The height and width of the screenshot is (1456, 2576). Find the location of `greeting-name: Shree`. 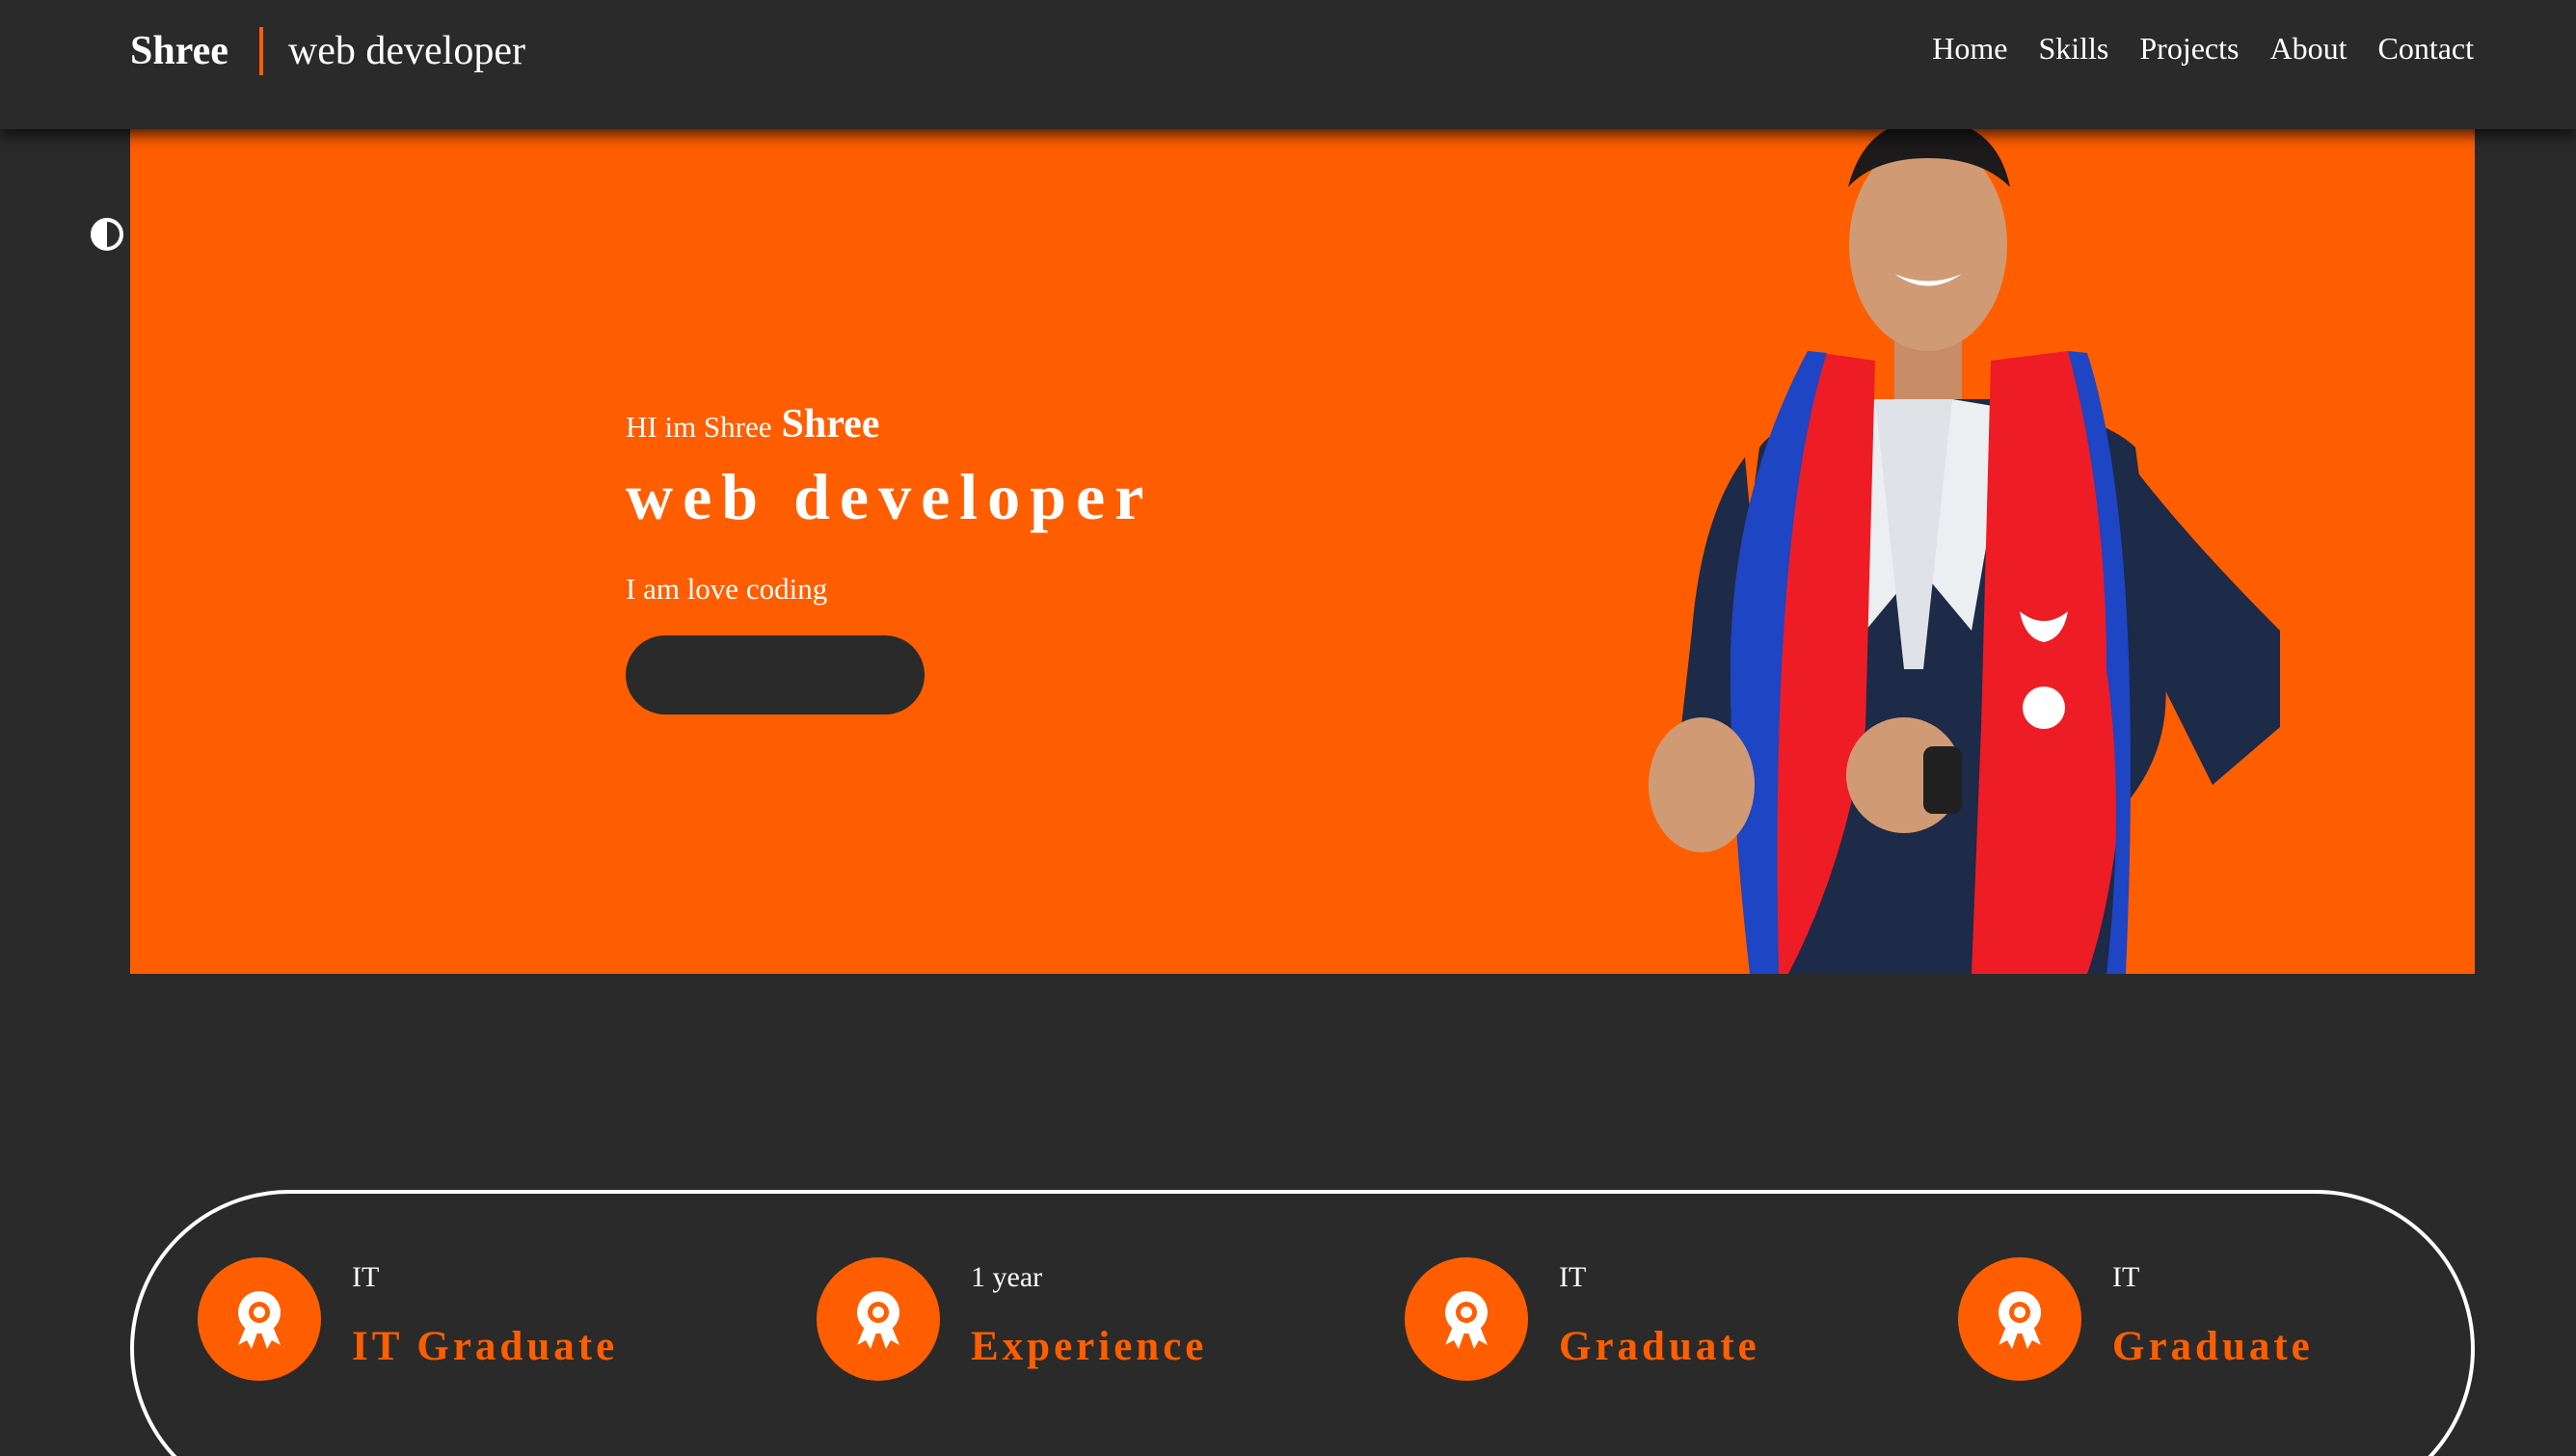

greeting-name: Shree is located at coordinates (831, 424).